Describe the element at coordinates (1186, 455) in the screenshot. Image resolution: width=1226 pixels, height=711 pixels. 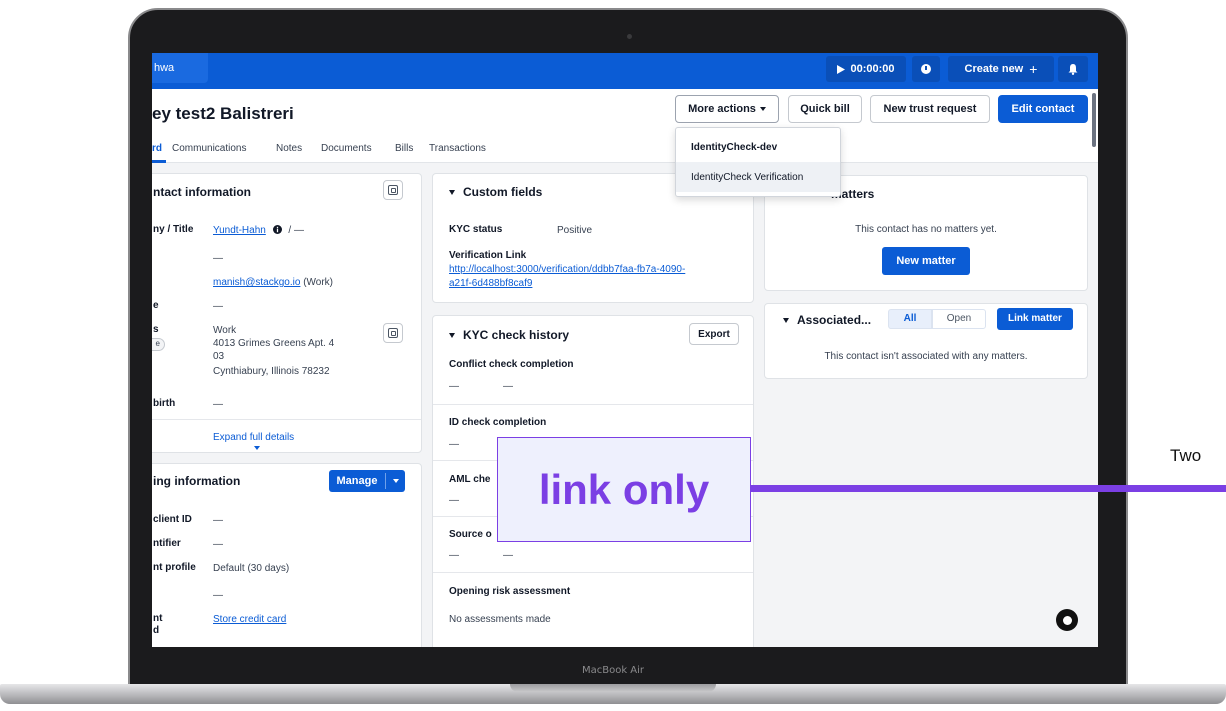
I see `side-annotation-text: Two` at that location.